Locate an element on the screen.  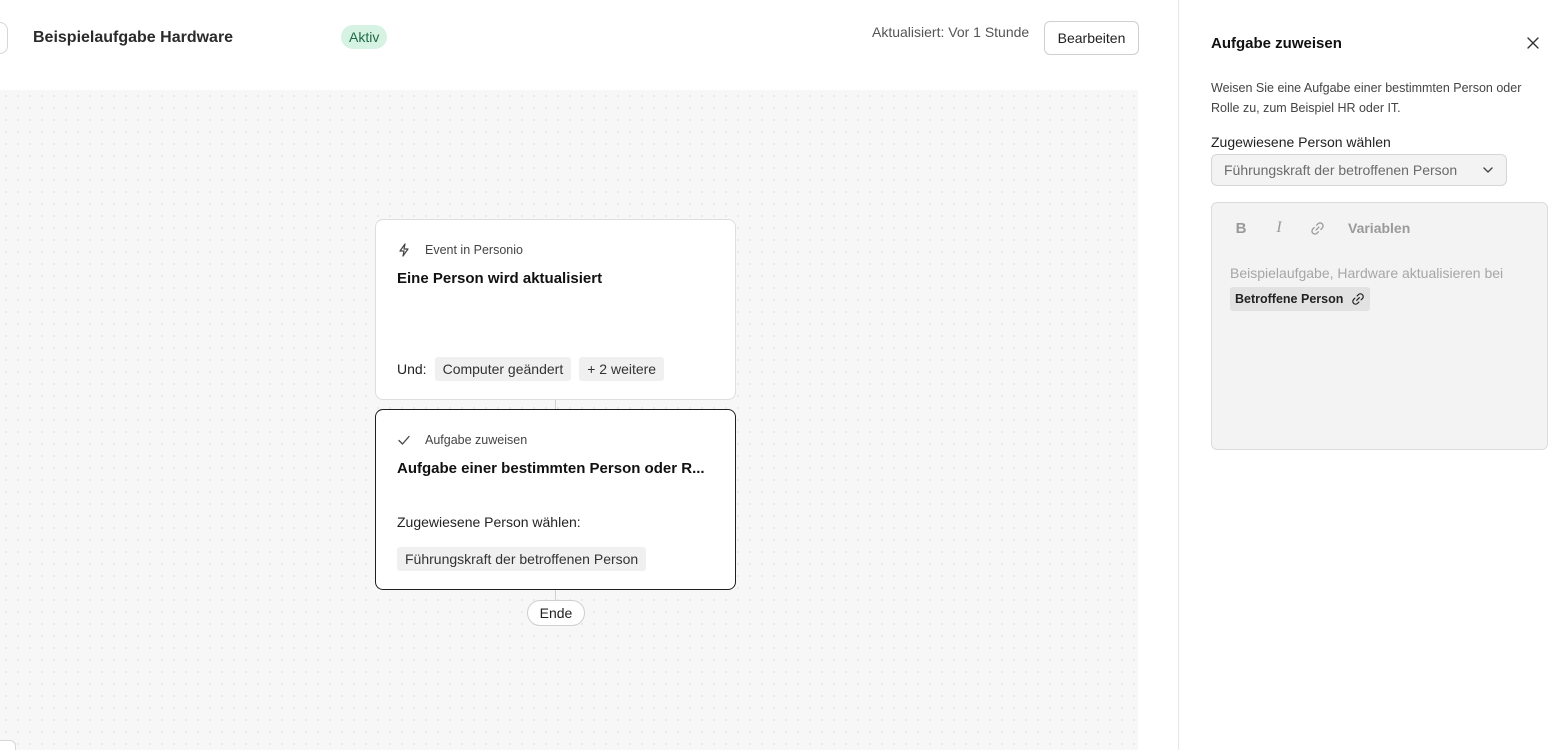
trigger-title: Eine Person wird aktualisiert is located at coordinates (500, 278).